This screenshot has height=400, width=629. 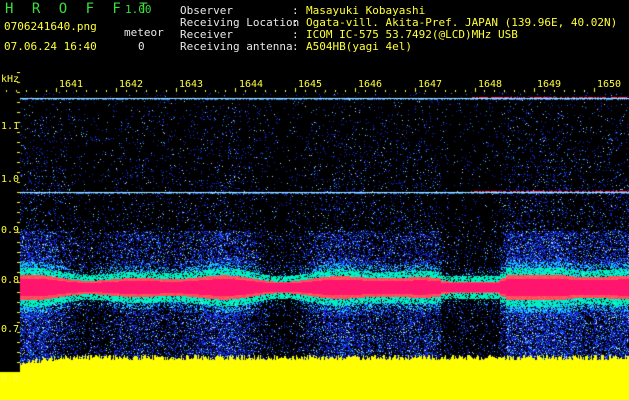 What do you see at coordinates (236, 46) in the screenshot?
I see `info-label-antenna: Receiving antenna` at bounding box center [236, 46].